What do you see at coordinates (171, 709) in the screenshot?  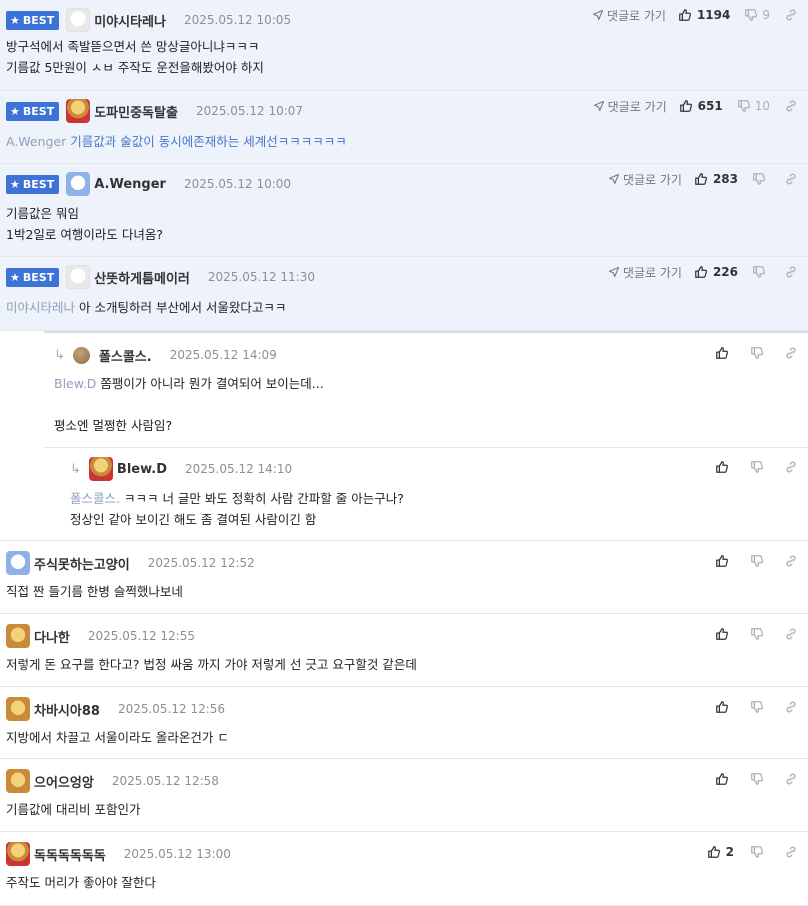 I see `timestamp: 2025.05.12 12:56` at bounding box center [171, 709].